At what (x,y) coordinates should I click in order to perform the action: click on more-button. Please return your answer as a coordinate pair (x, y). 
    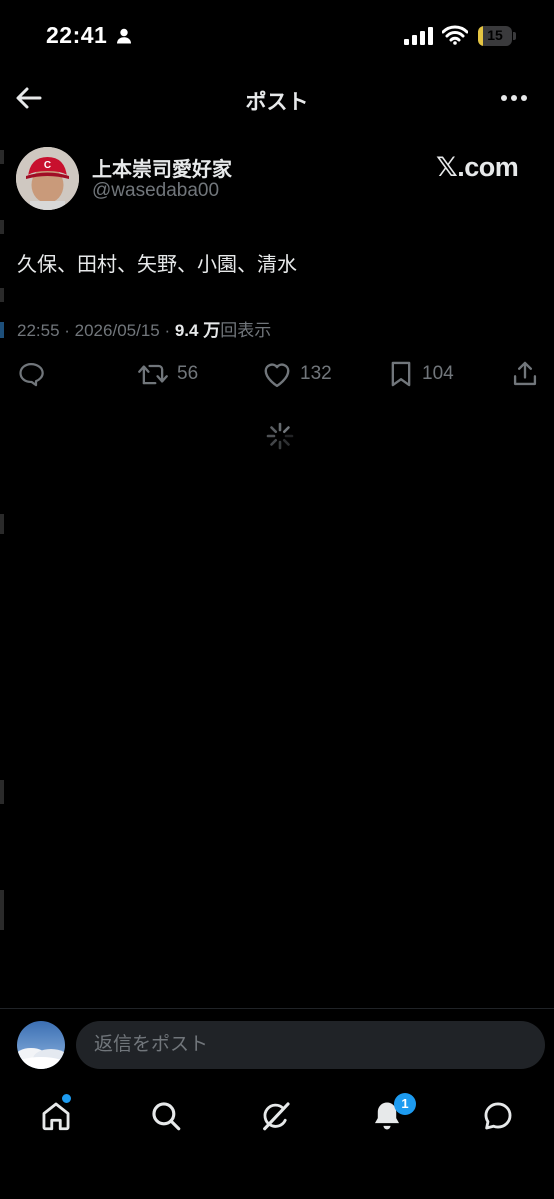
    Looking at the image, I should click on (514, 98).